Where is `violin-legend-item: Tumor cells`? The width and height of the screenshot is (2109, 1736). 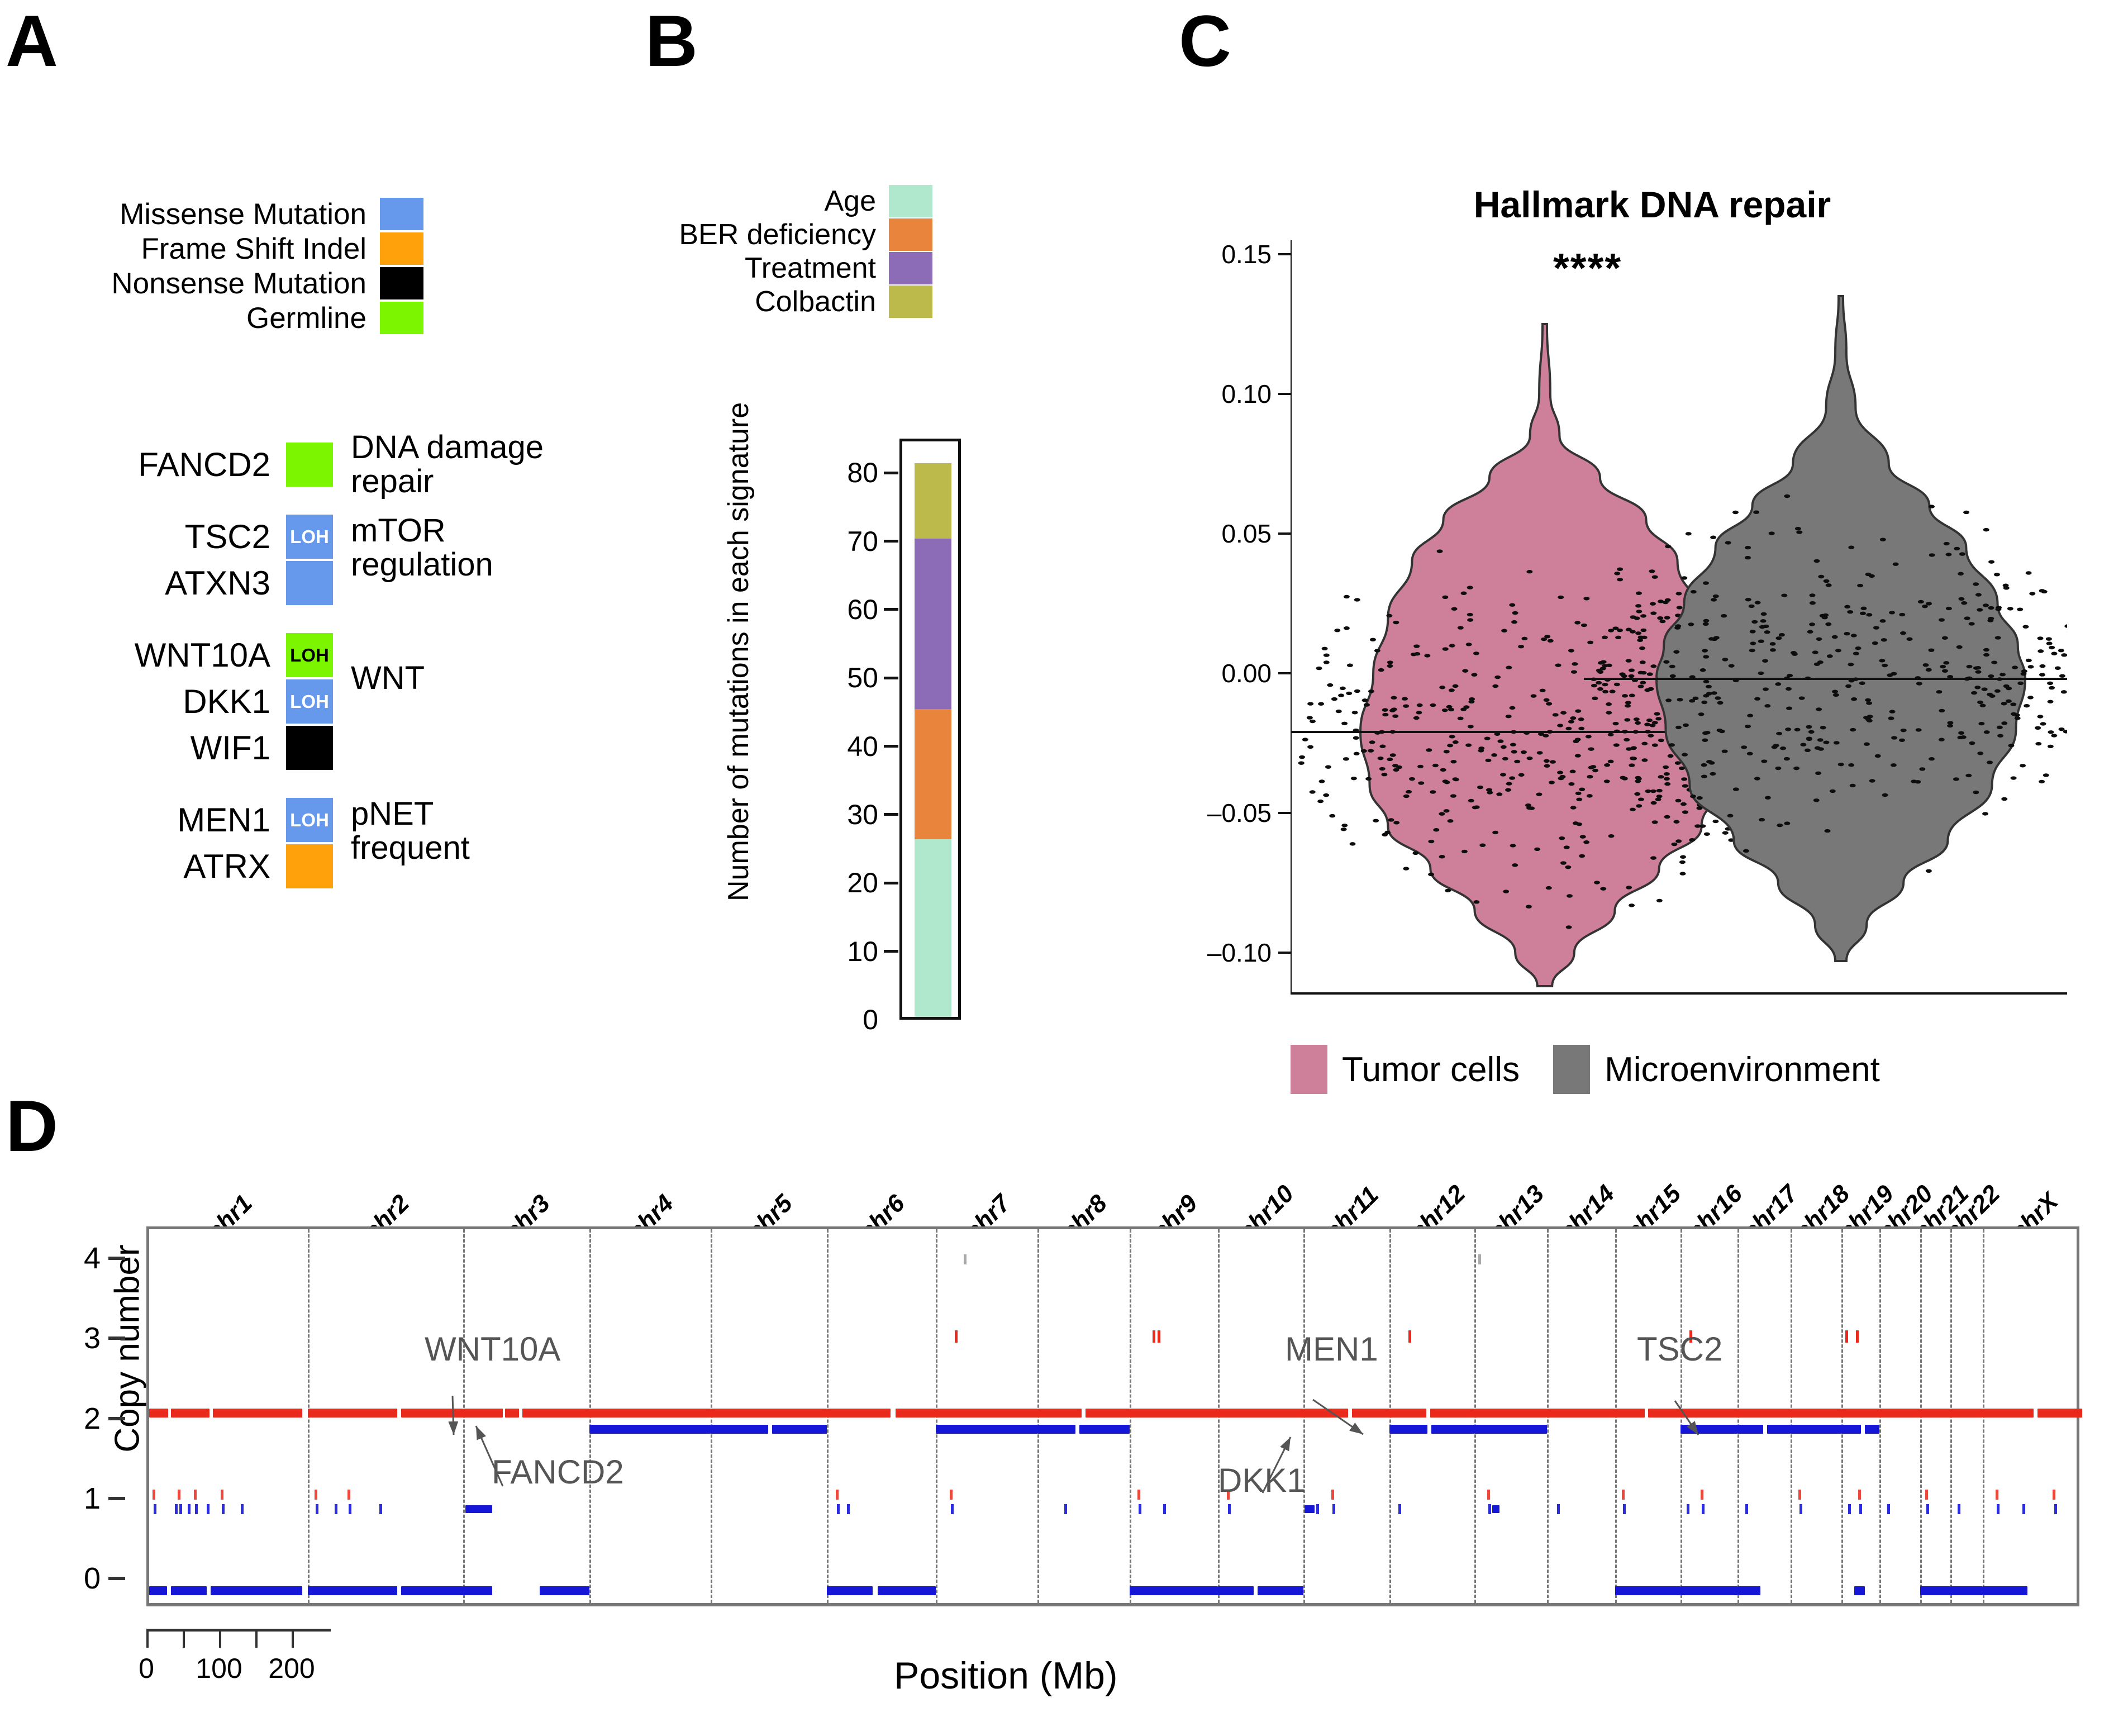
violin-legend-item: Tumor cells is located at coordinates (1405, 1069).